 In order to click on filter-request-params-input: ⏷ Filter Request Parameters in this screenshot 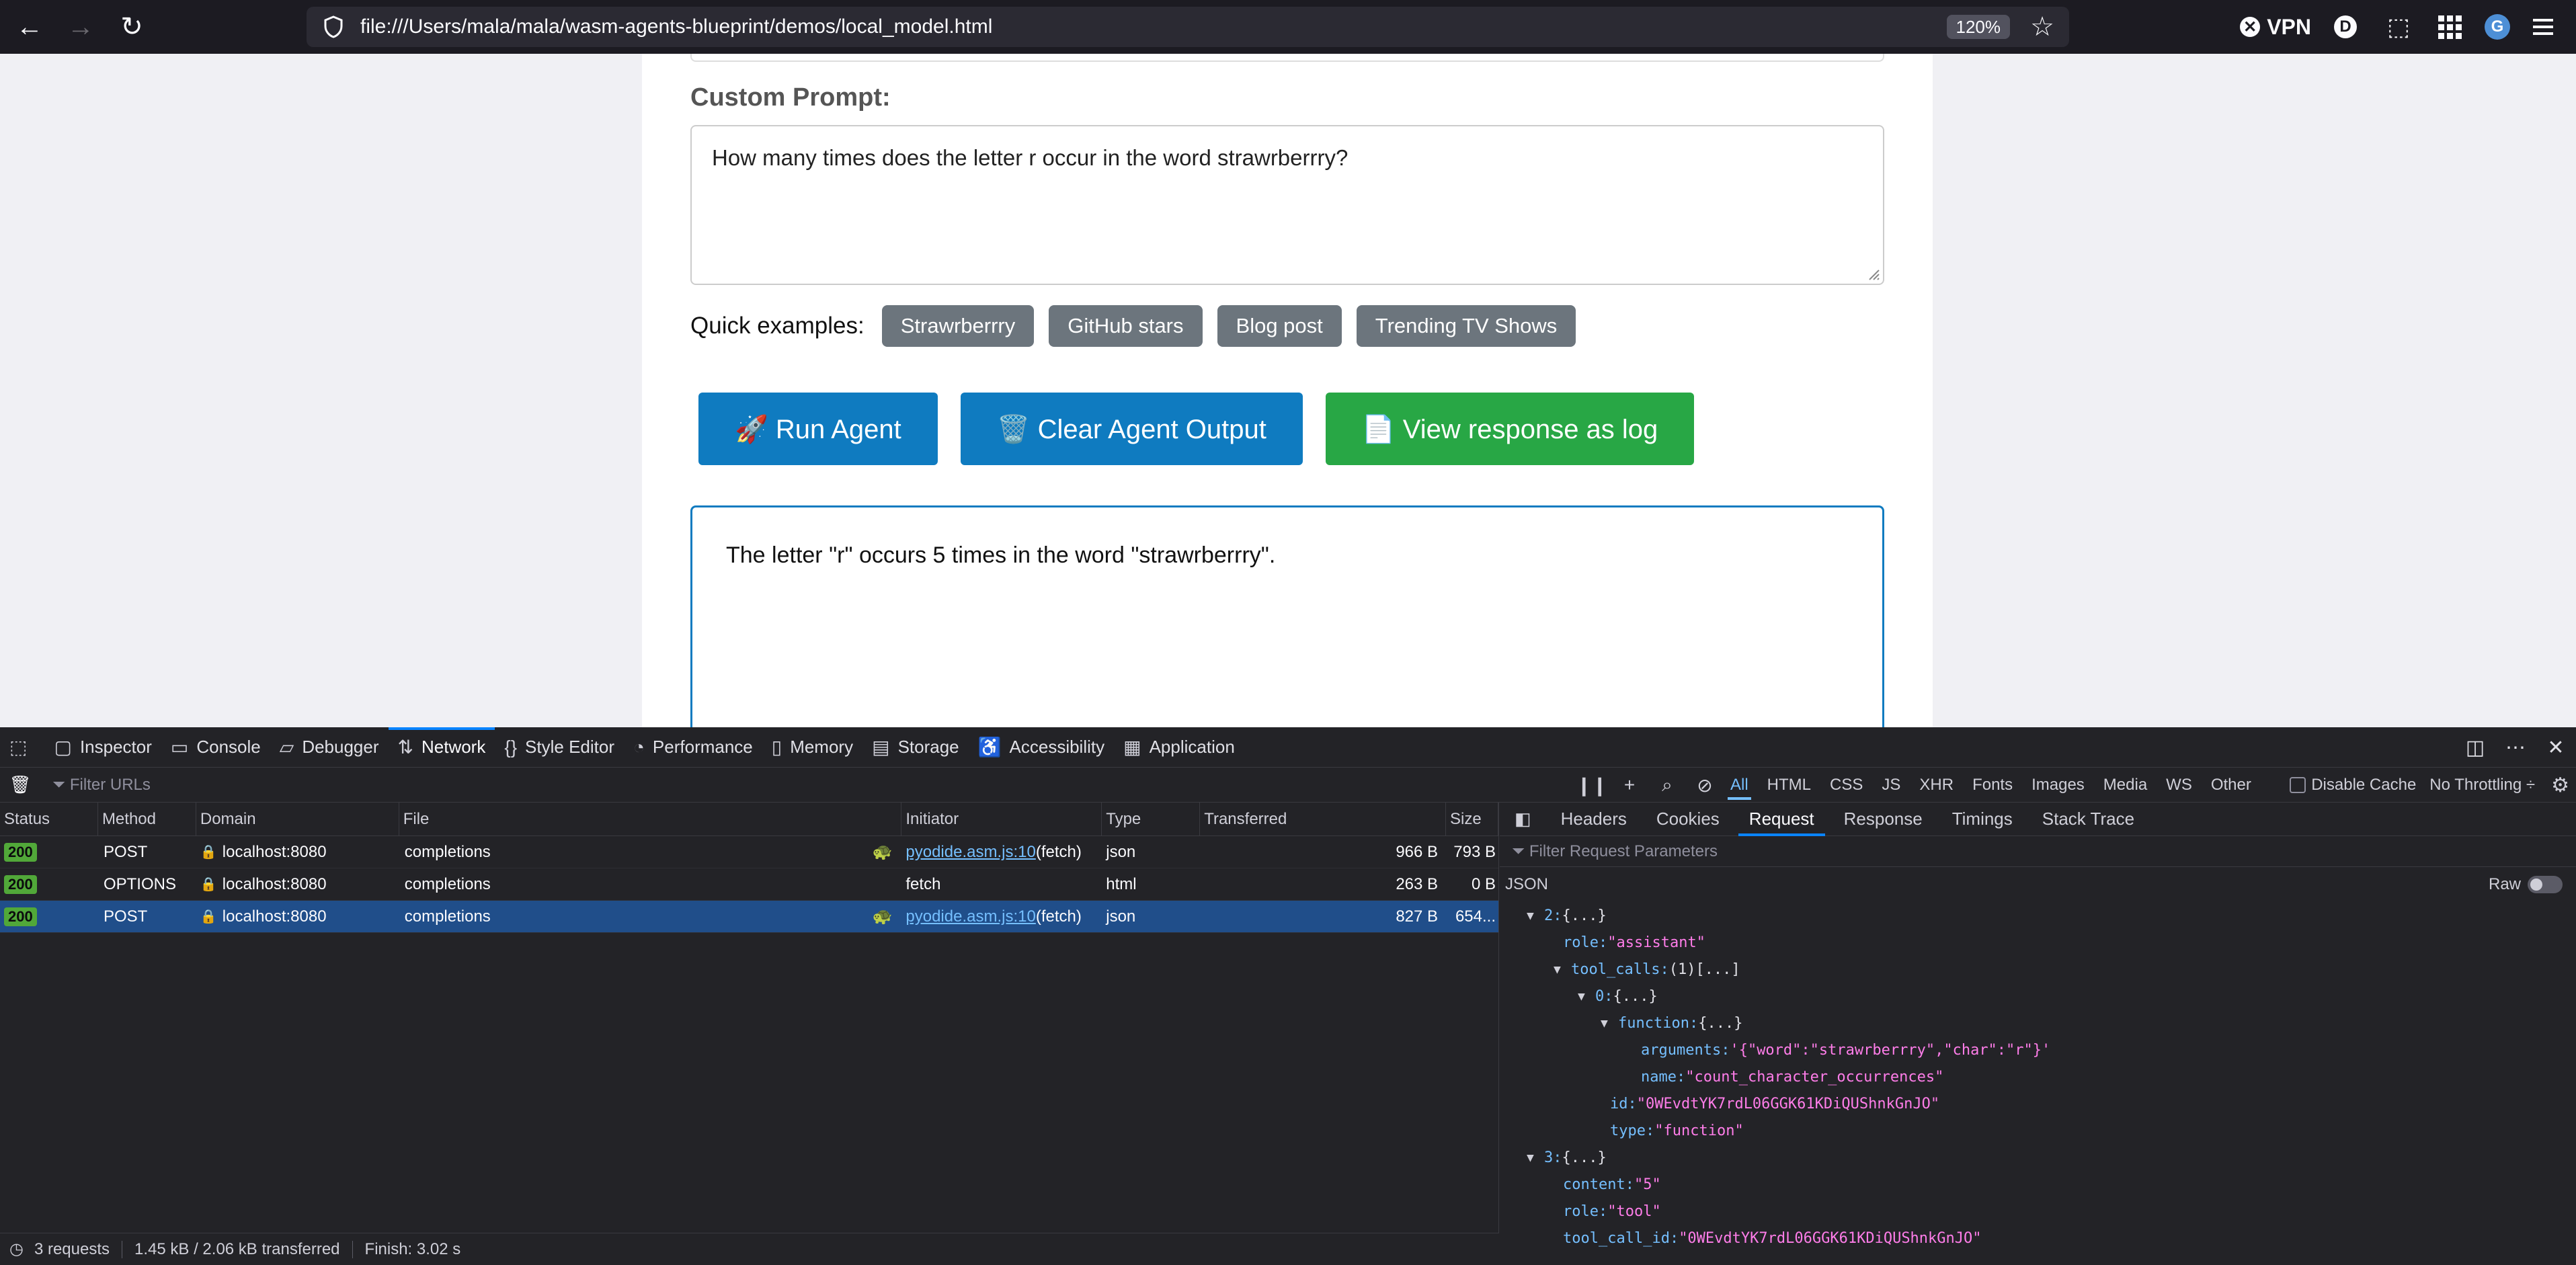, I will do `click(2038, 851)`.